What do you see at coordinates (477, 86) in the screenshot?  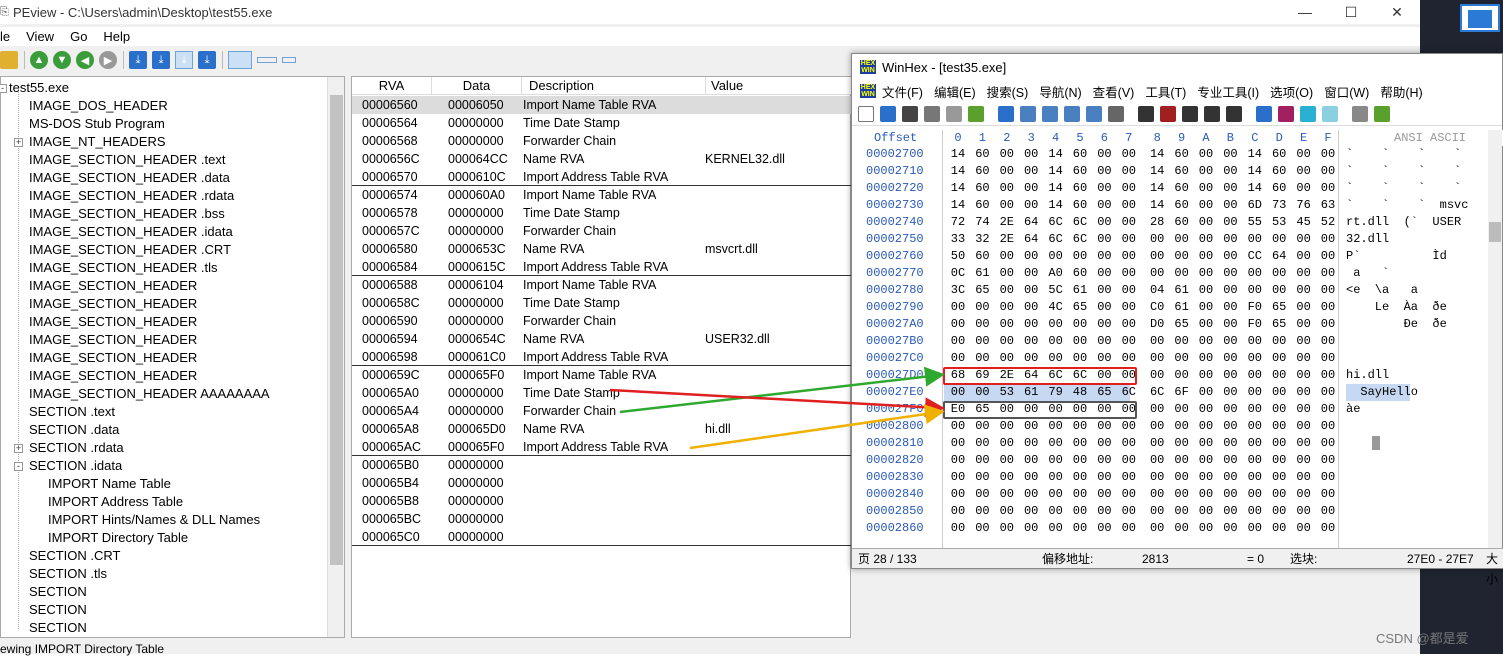 I see `col-data: Data` at bounding box center [477, 86].